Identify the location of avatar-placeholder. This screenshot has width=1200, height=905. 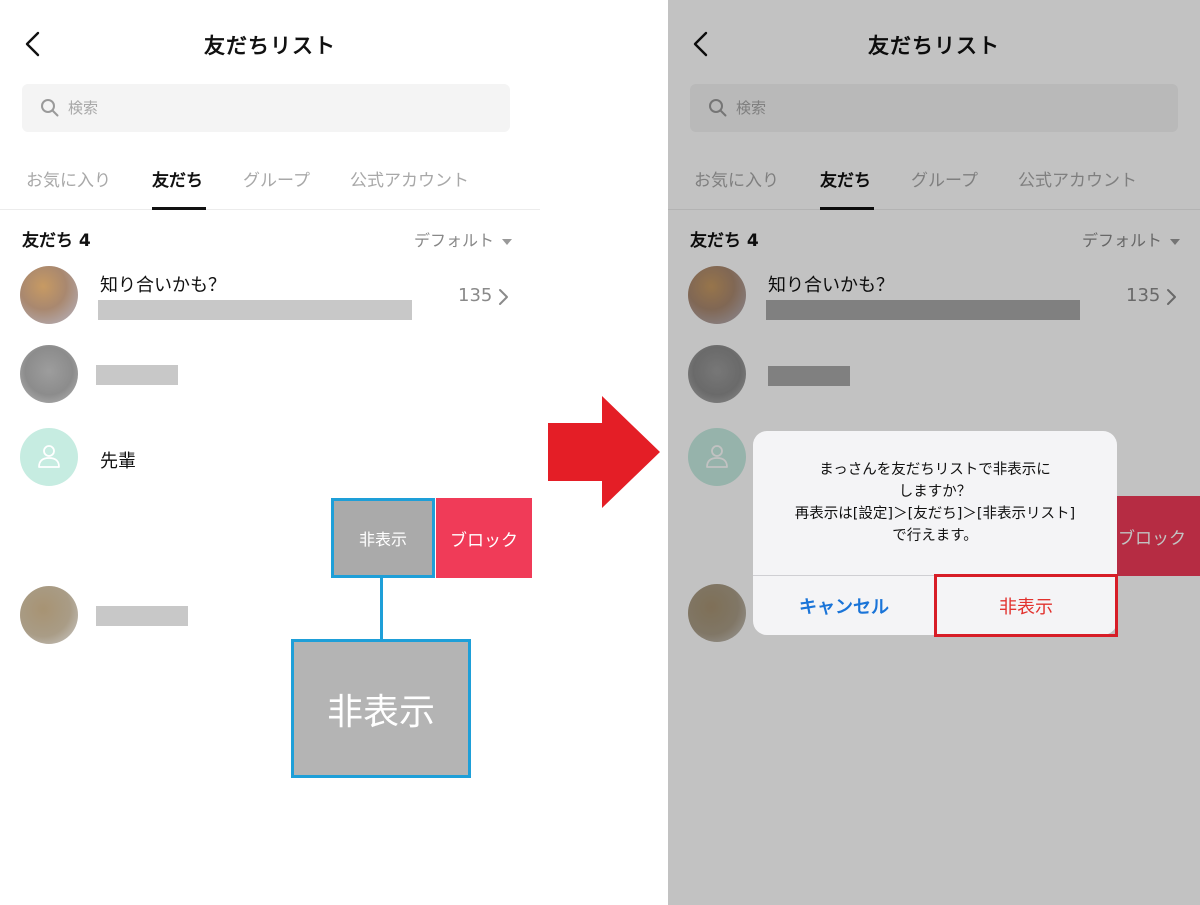
(49, 457).